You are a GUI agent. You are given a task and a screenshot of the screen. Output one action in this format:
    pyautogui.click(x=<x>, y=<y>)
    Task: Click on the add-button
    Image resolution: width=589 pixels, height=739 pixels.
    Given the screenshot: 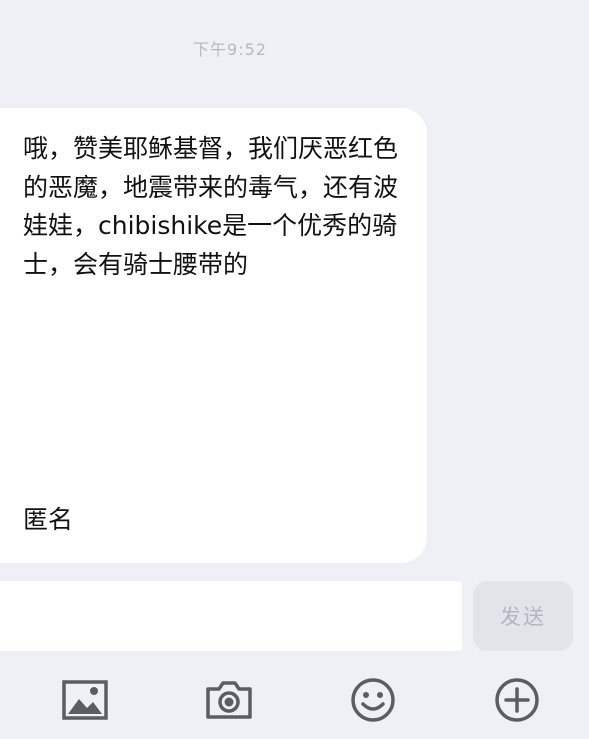 What is the action you would take?
    pyautogui.click(x=517, y=700)
    